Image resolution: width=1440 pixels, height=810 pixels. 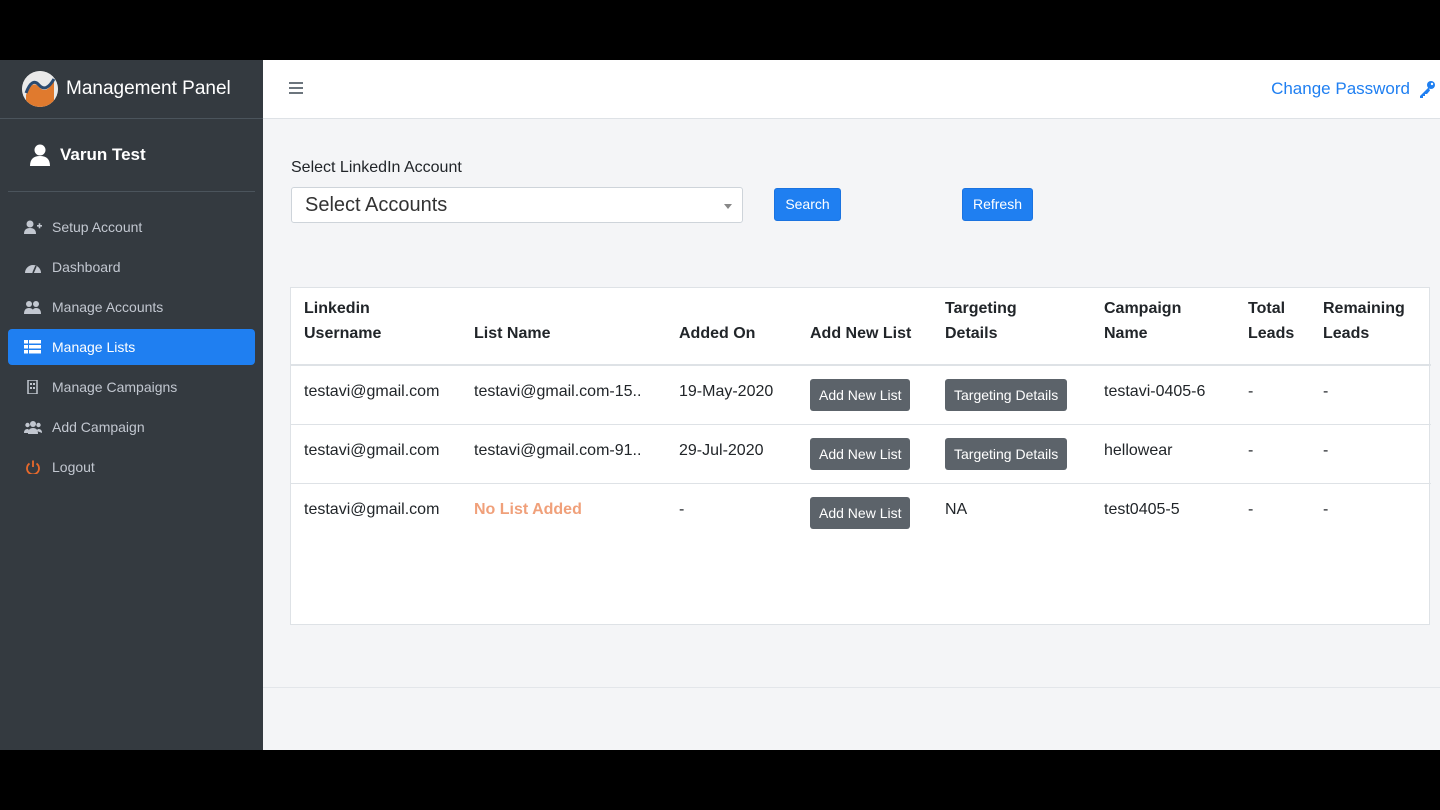 I want to click on user-panel: Varun Test, so click(x=131, y=155).